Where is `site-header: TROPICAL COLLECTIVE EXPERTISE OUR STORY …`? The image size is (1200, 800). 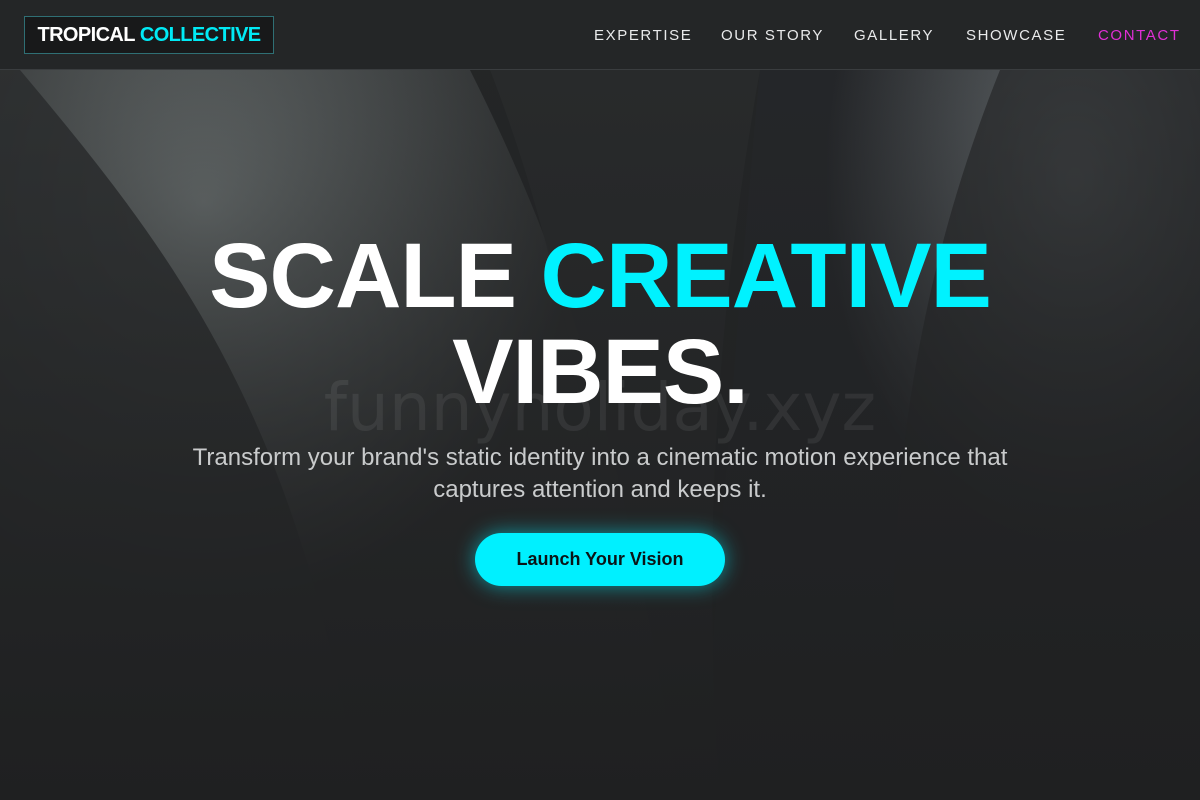 site-header: TROPICAL COLLECTIVE EXPERTISE OUR STORY … is located at coordinates (600, 35).